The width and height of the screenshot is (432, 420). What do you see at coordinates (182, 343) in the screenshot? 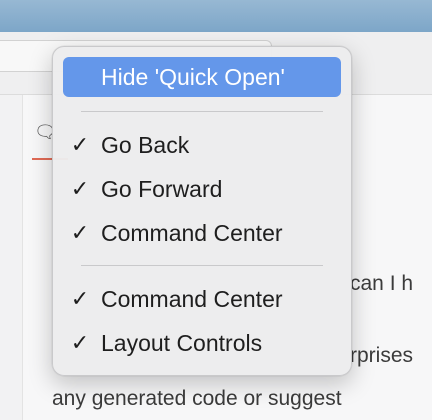
I see `menu-item-label: Layout Controls` at bounding box center [182, 343].